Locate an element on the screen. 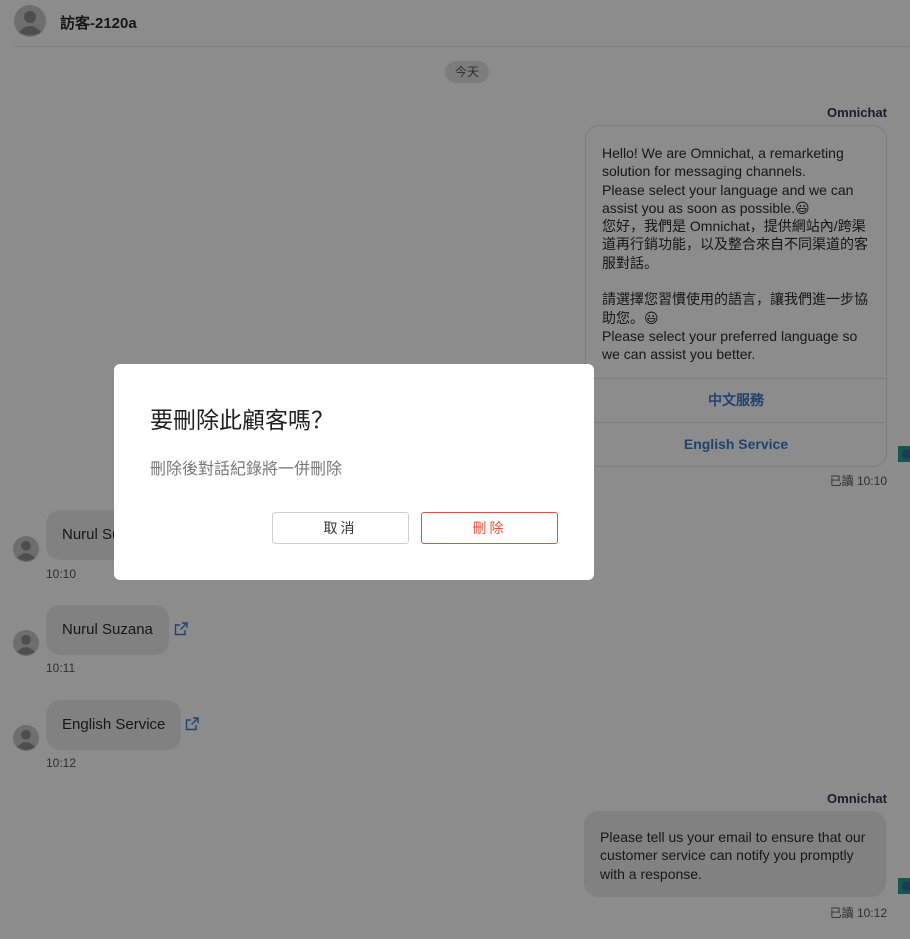  dialog-title: 要刪除此顧客嗎？ is located at coordinates (242, 420).